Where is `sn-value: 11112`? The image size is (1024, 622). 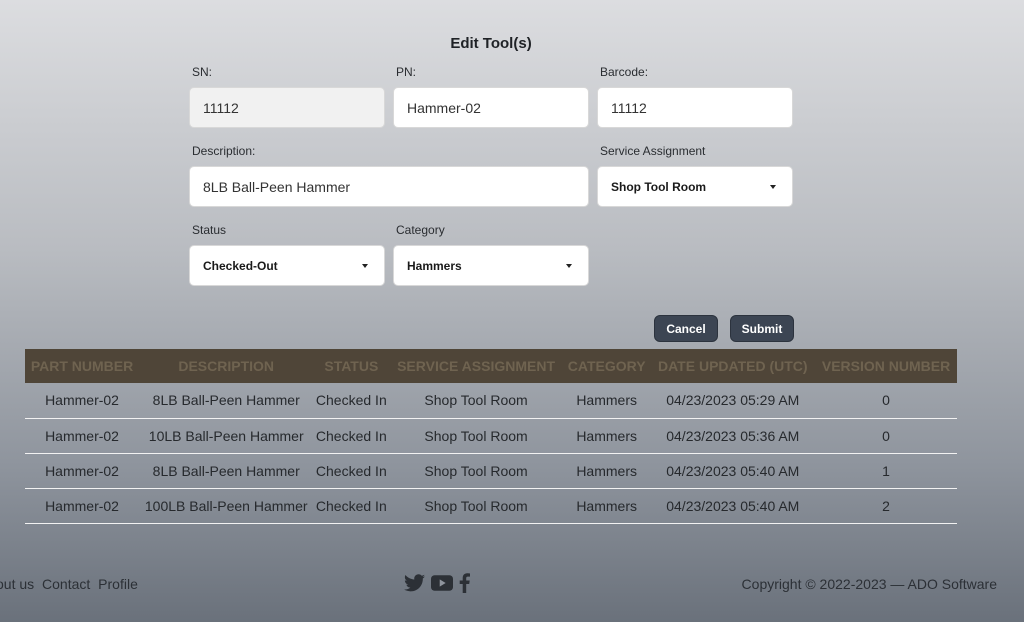 sn-value: 11112 is located at coordinates (221, 107).